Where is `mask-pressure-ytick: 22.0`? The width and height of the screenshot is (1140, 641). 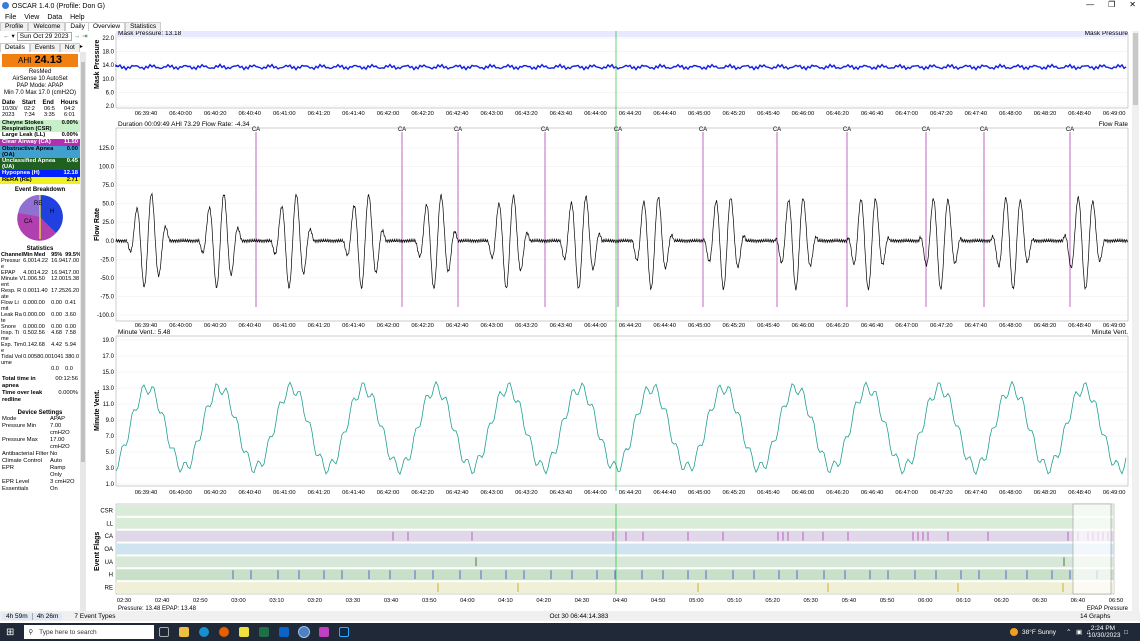 mask-pressure-ytick: 22.0 is located at coordinates (108, 39).